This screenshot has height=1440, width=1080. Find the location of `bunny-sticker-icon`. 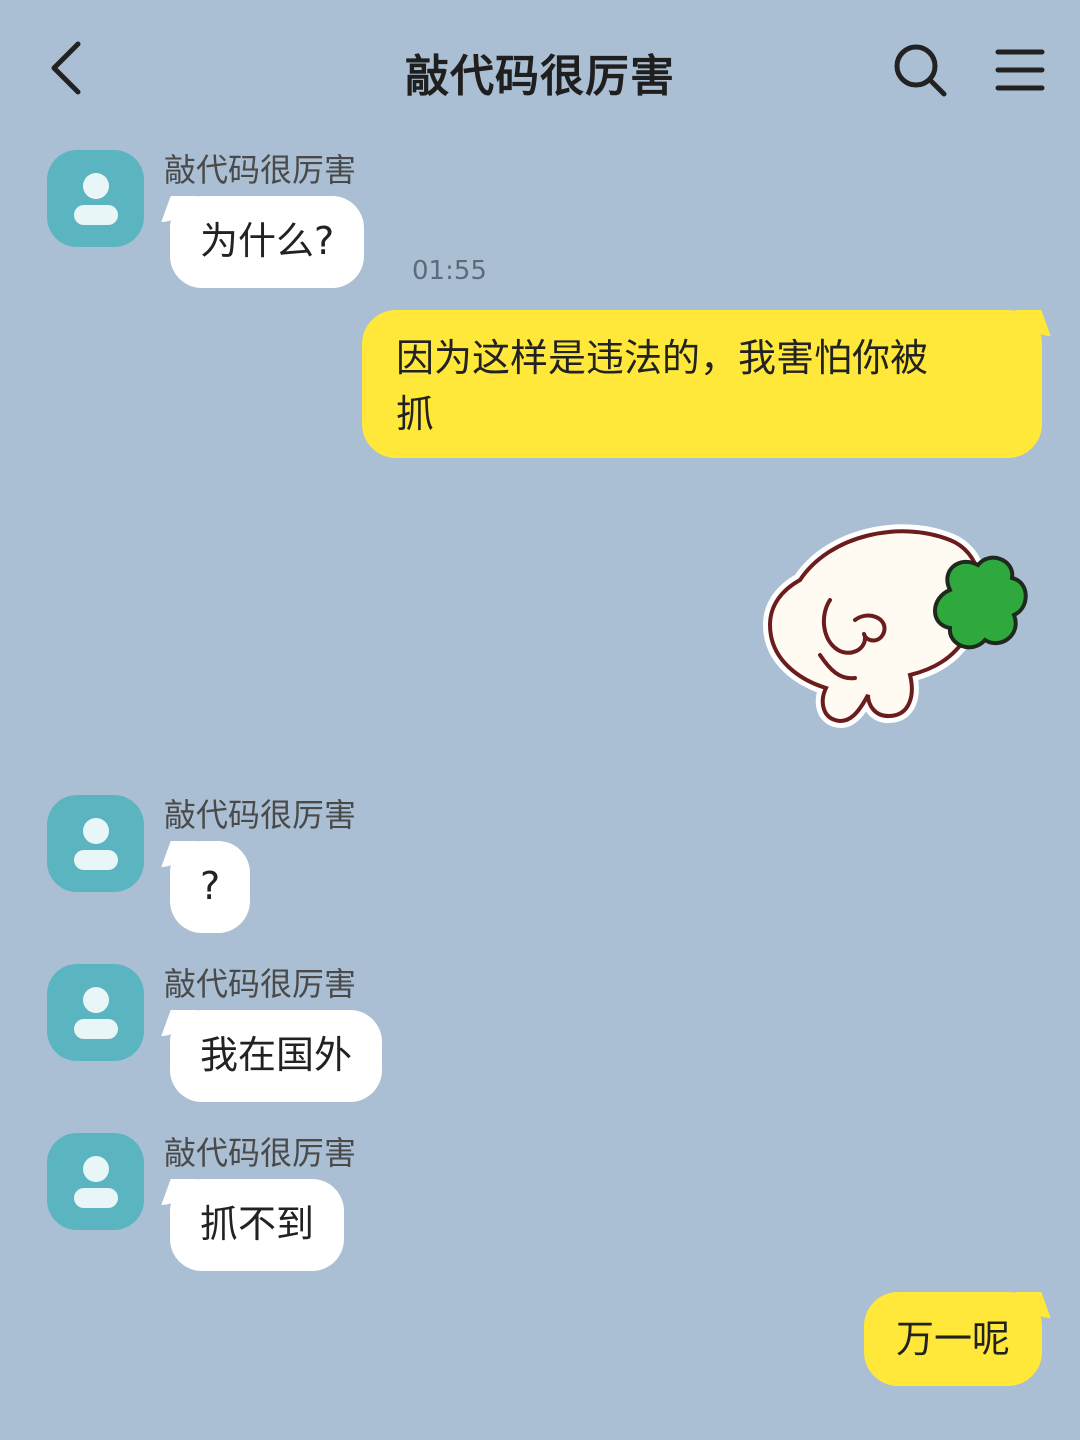

bunny-sticker-icon is located at coordinates (895, 626).